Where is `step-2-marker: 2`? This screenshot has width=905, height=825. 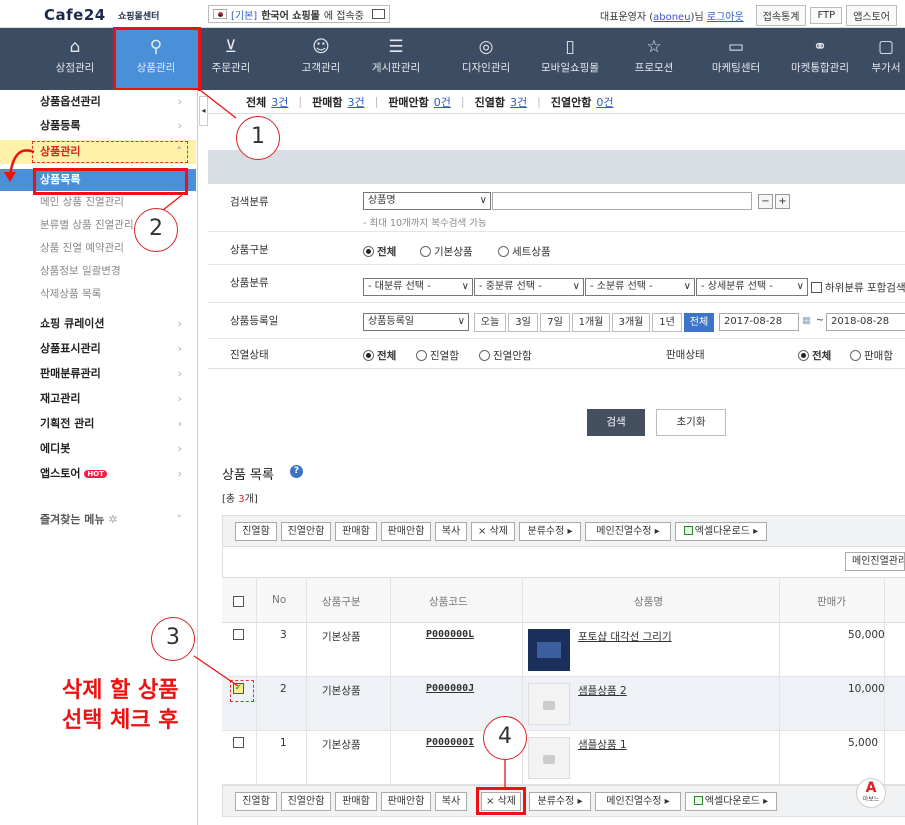 step-2-marker: 2 is located at coordinates (156, 230).